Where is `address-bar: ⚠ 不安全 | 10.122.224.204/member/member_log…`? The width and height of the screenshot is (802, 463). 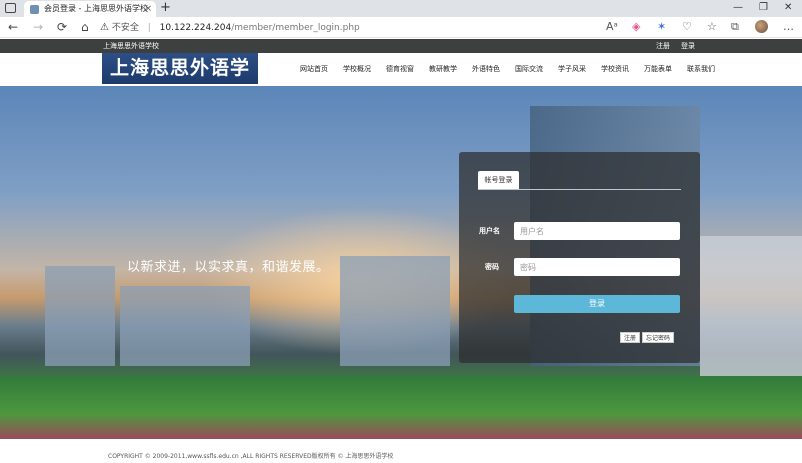
address-bar: ⚠ 不安全 | 10.122.224.204/member/member_log… is located at coordinates (350, 27).